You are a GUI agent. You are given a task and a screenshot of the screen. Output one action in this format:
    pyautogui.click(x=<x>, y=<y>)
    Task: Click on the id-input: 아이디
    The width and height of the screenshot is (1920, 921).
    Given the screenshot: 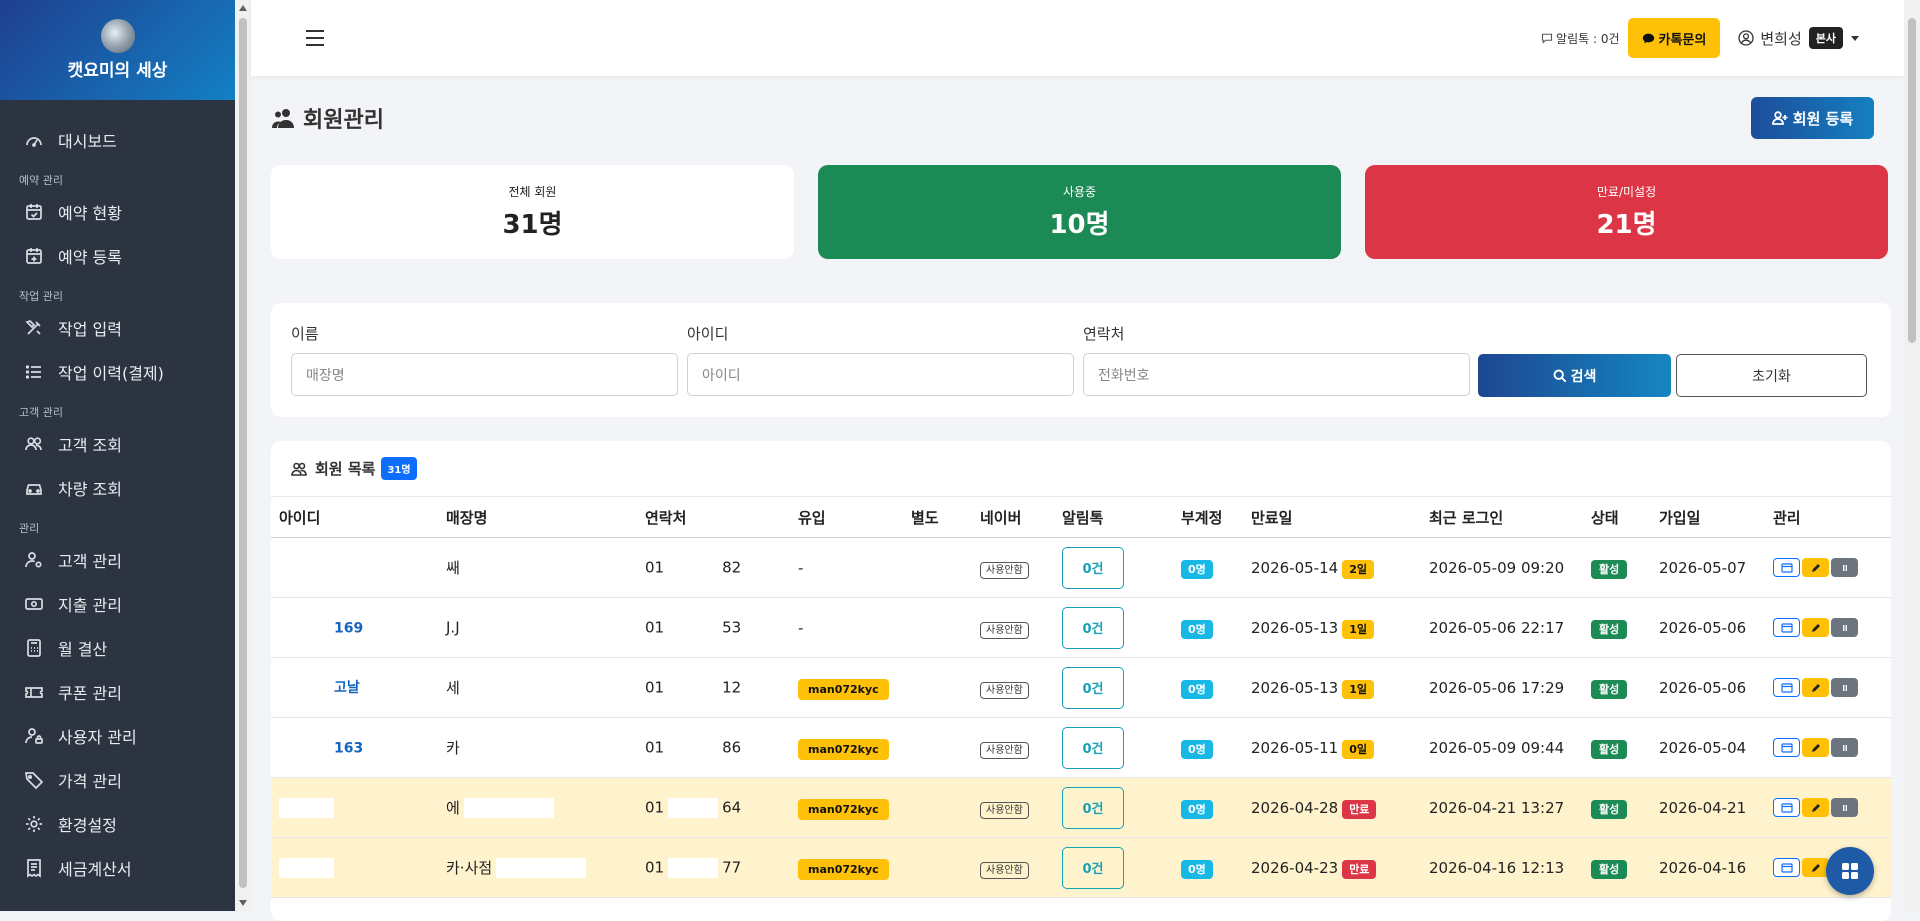 What is the action you would take?
    pyautogui.click(x=880, y=374)
    